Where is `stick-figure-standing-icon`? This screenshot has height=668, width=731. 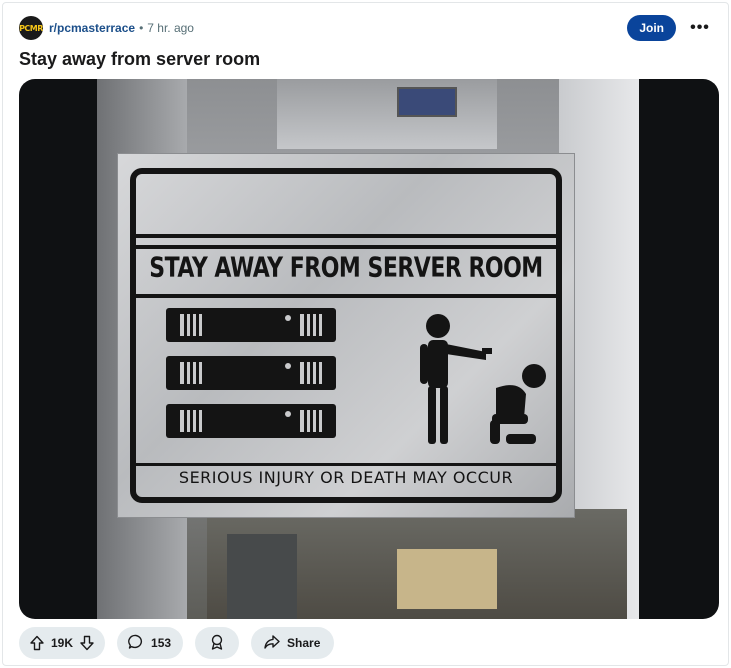 stick-figure-standing-icon is located at coordinates (456, 379).